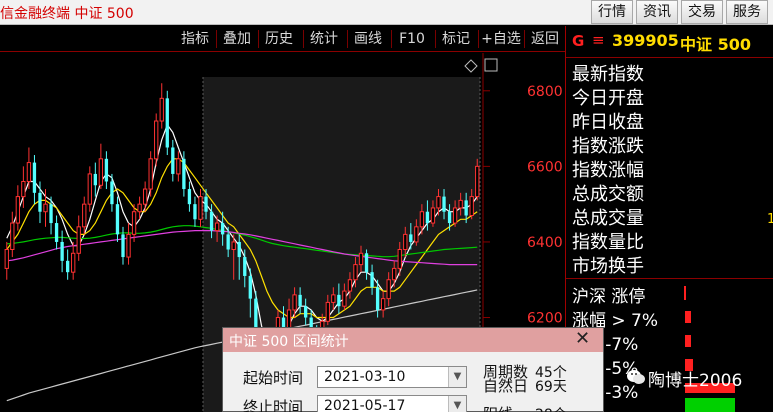 Image resolution: width=773 pixels, height=412 pixels. What do you see at coordinates (498, 407) in the screenshot?
I see `up-candles-label: 阳线` at bounding box center [498, 407].